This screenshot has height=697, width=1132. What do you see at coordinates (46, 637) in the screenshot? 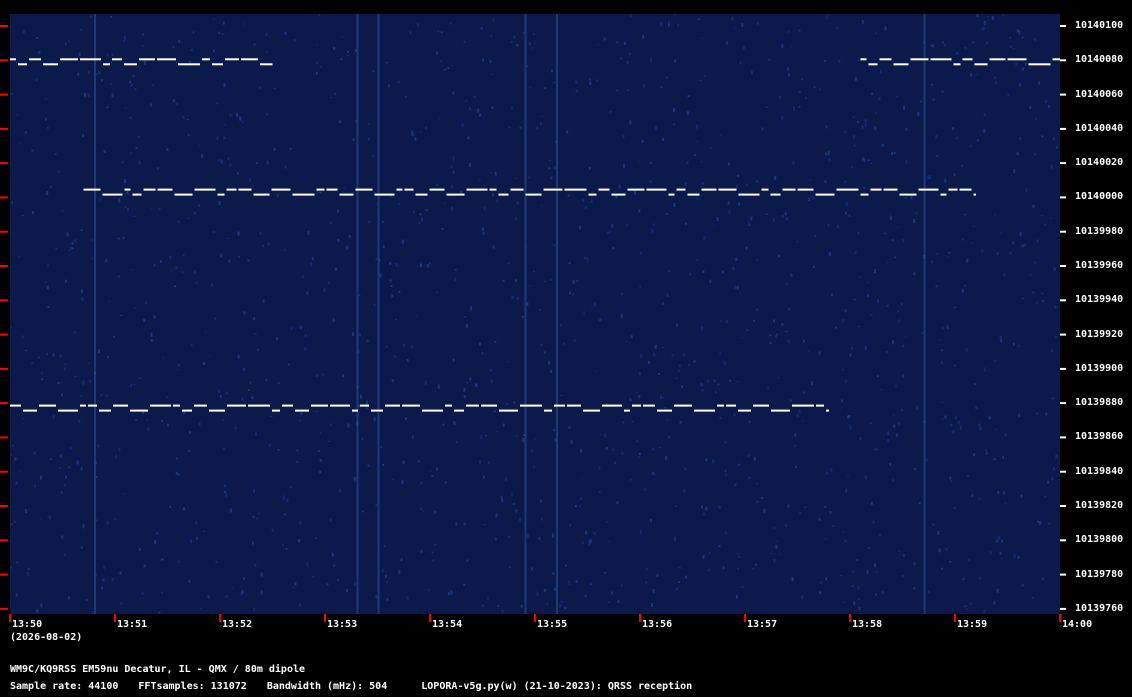
I see `date-label: (2026-08-02)` at bounding box center [46, 637].